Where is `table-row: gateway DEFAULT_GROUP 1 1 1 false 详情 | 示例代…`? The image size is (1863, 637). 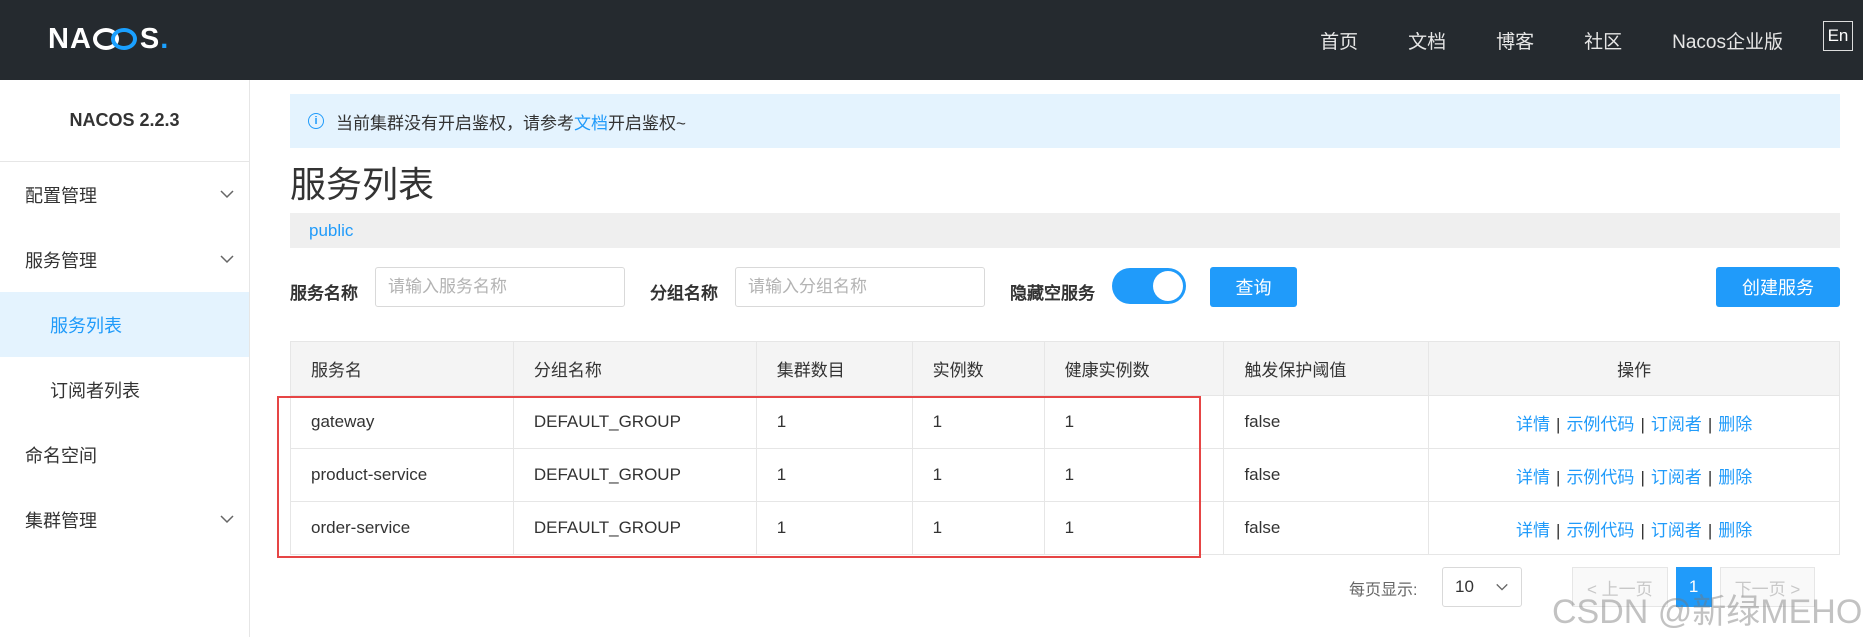
table-row: gateway DEFAULT_GROUP 1 1 1 false 详情 | 示例代… is located at coordinates (1065, 422).